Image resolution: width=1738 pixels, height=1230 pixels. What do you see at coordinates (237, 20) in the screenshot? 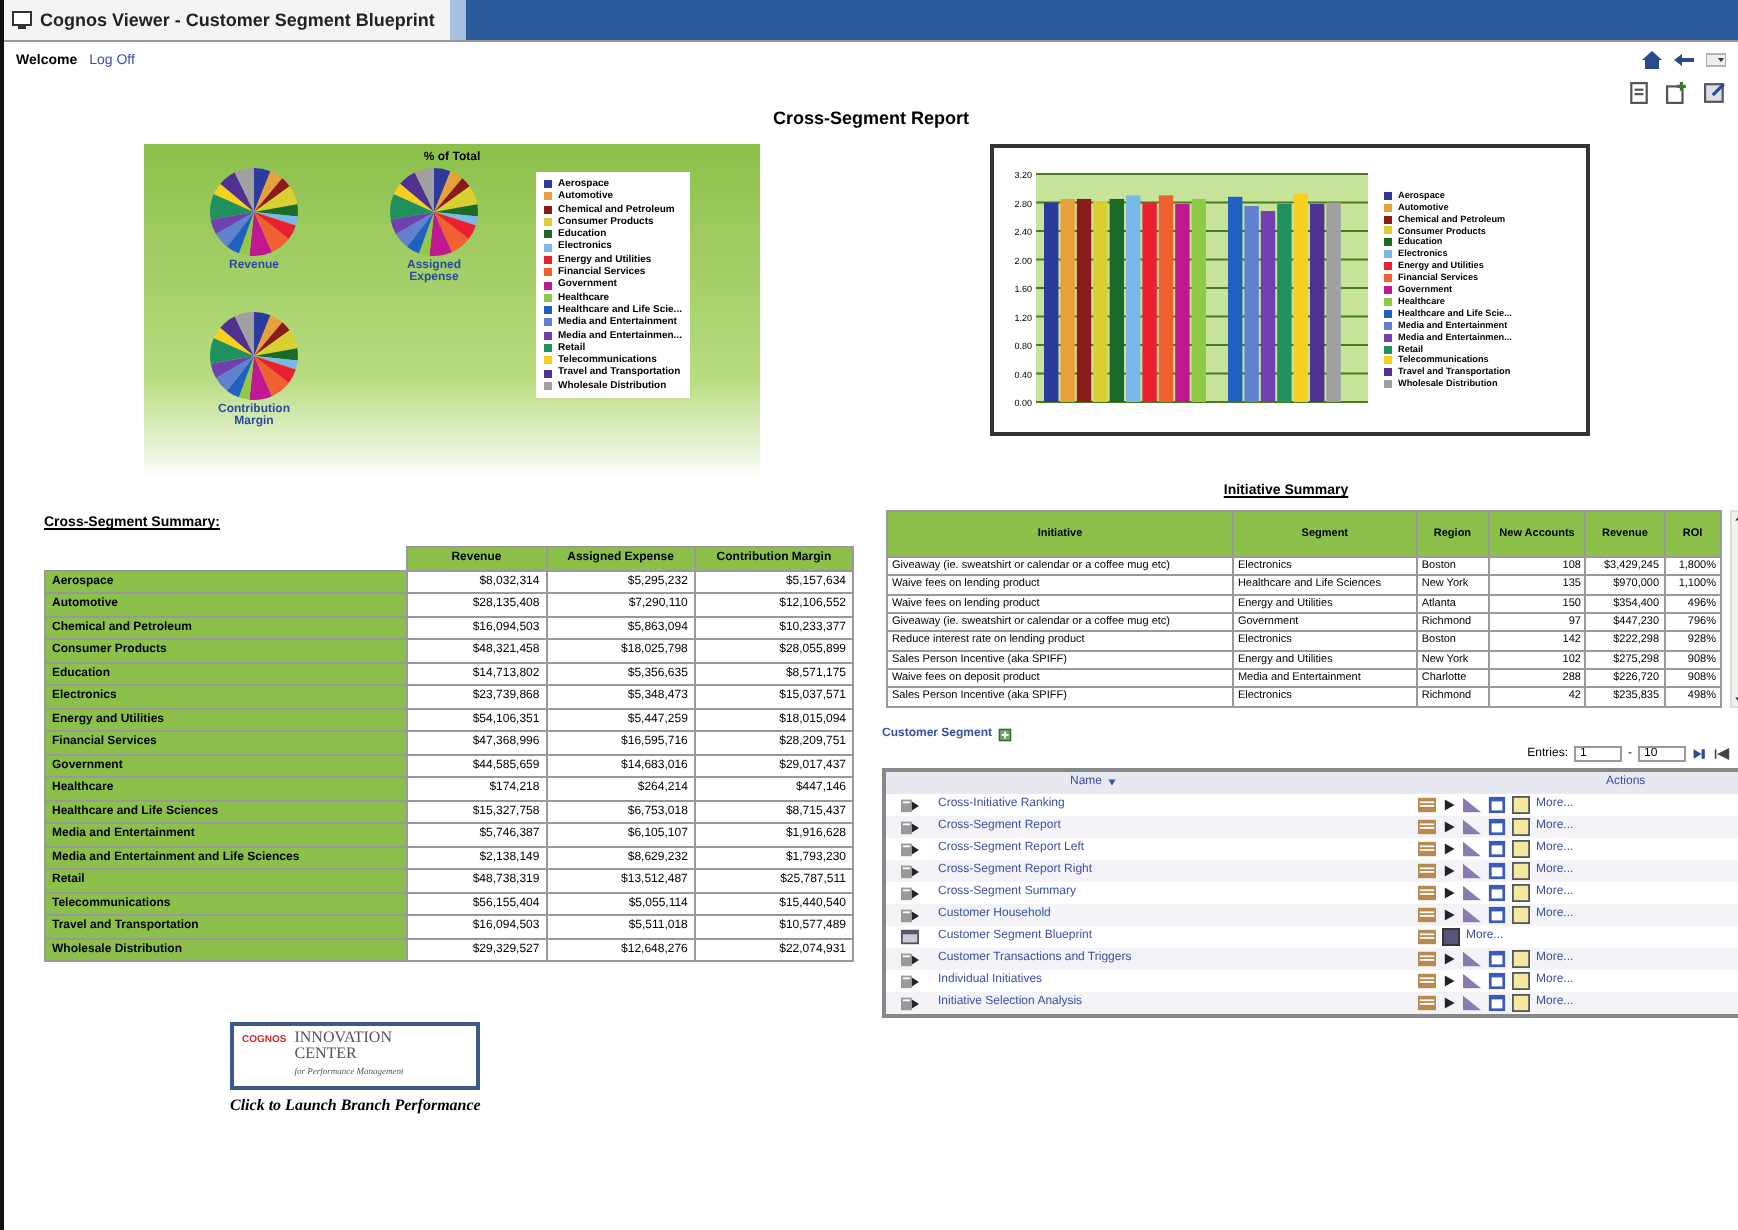
I see `window-title: Cognos Viewer - Customer Segment Blueprint` at bounding box center [237, 20].